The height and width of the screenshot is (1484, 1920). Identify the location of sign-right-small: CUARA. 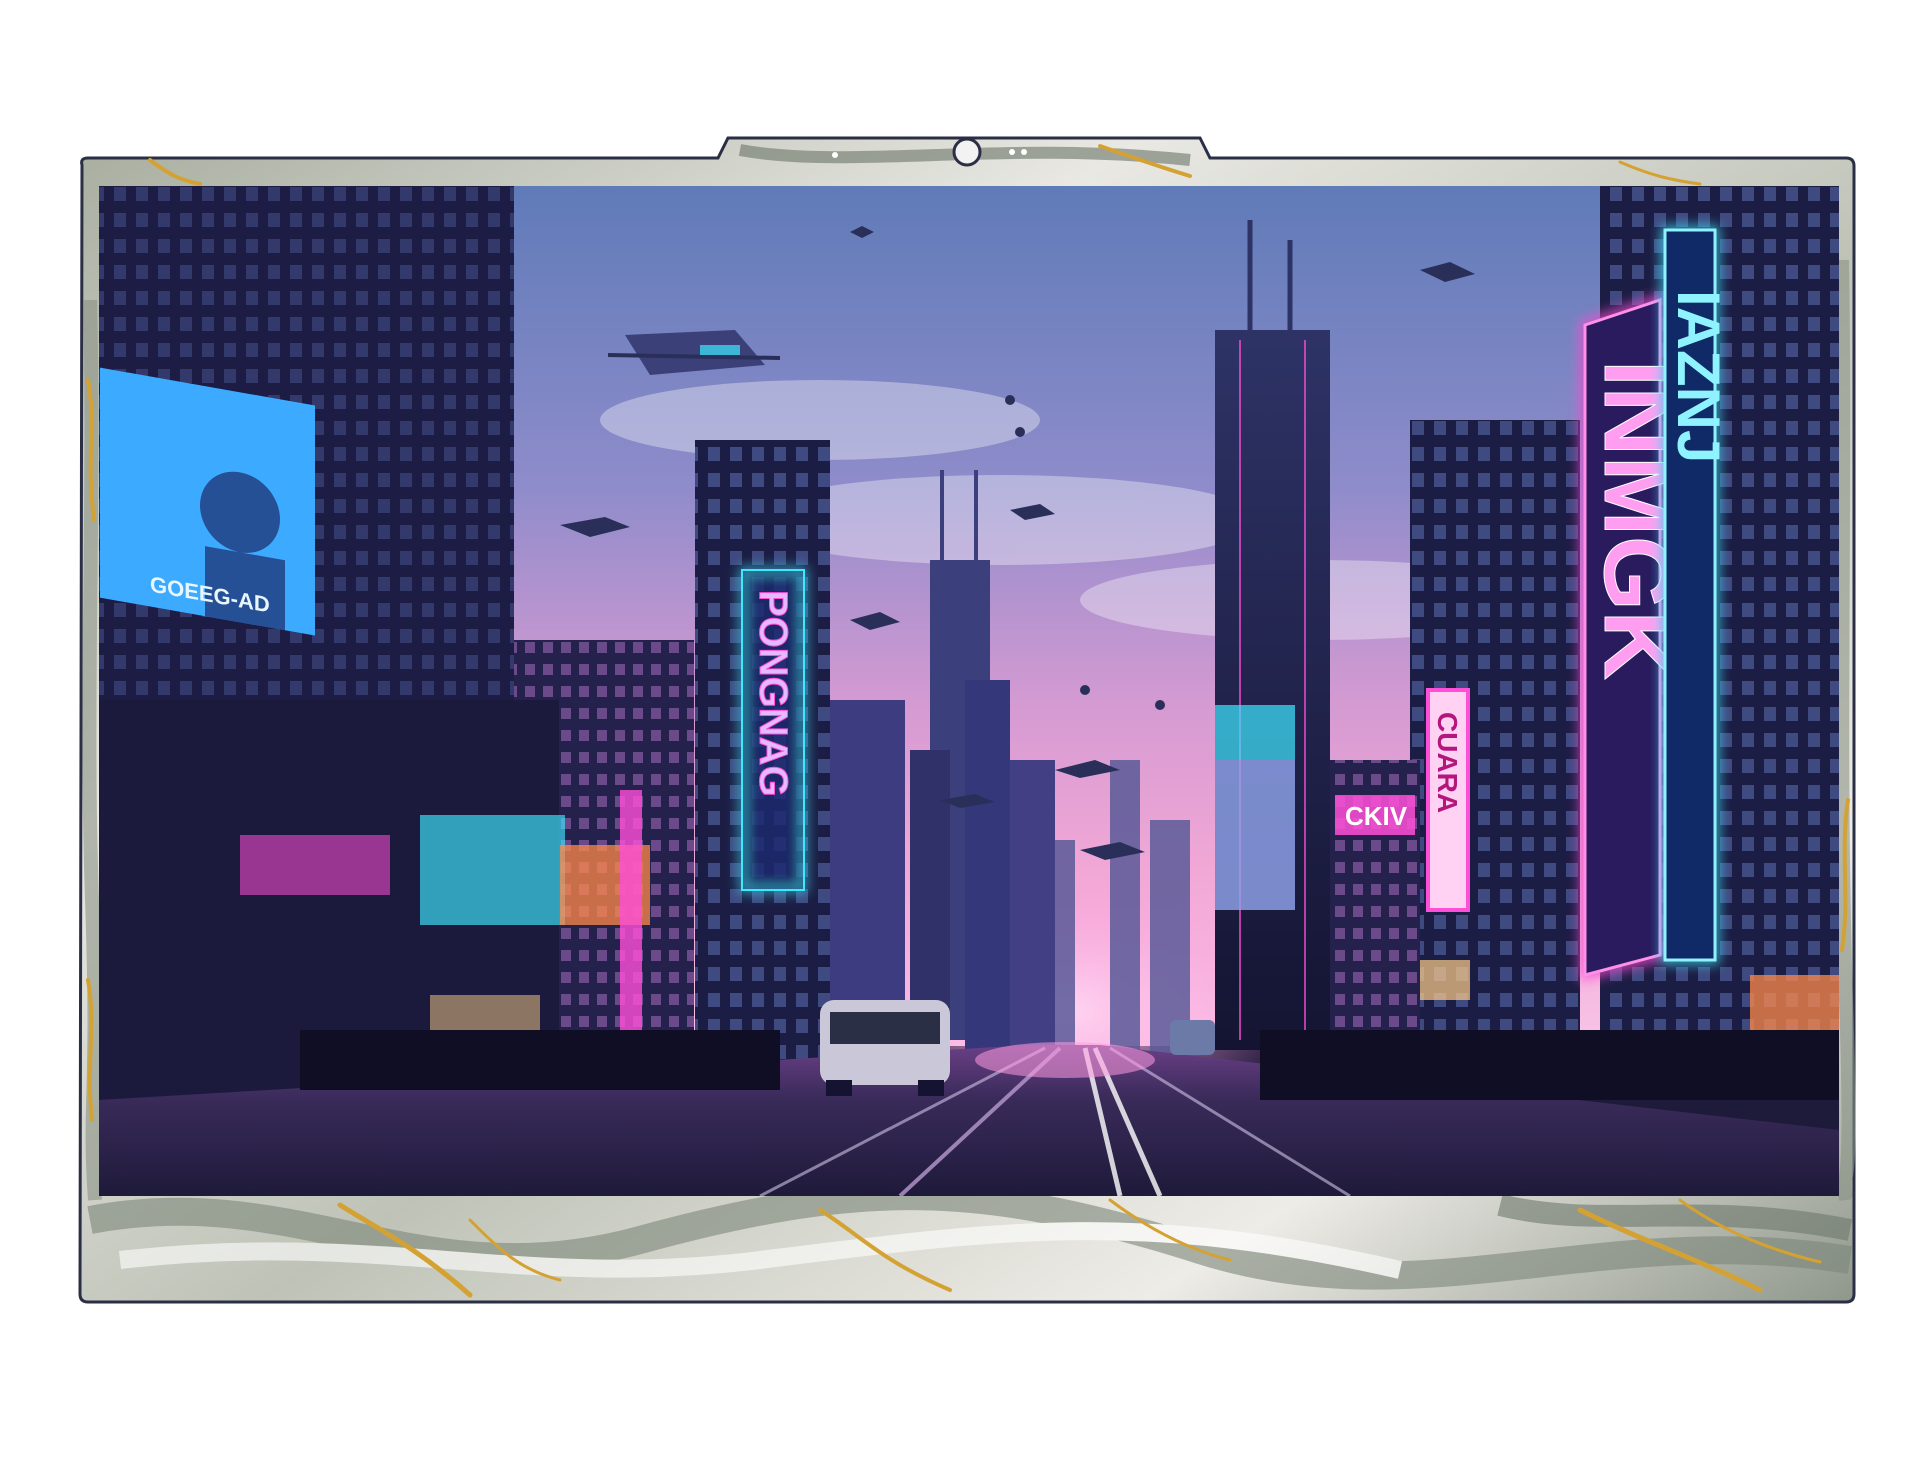
(1448, 800).